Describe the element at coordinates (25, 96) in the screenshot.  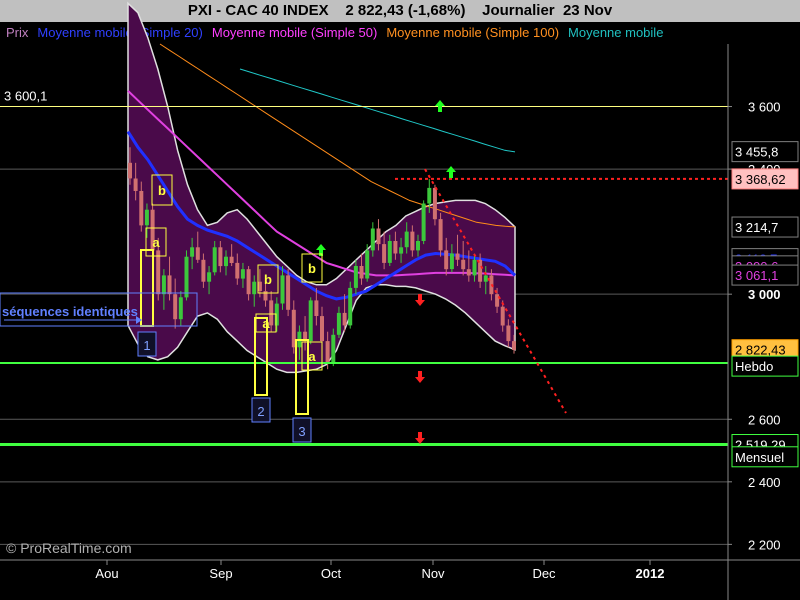
I see `level-label: 3 600,1` at that location.